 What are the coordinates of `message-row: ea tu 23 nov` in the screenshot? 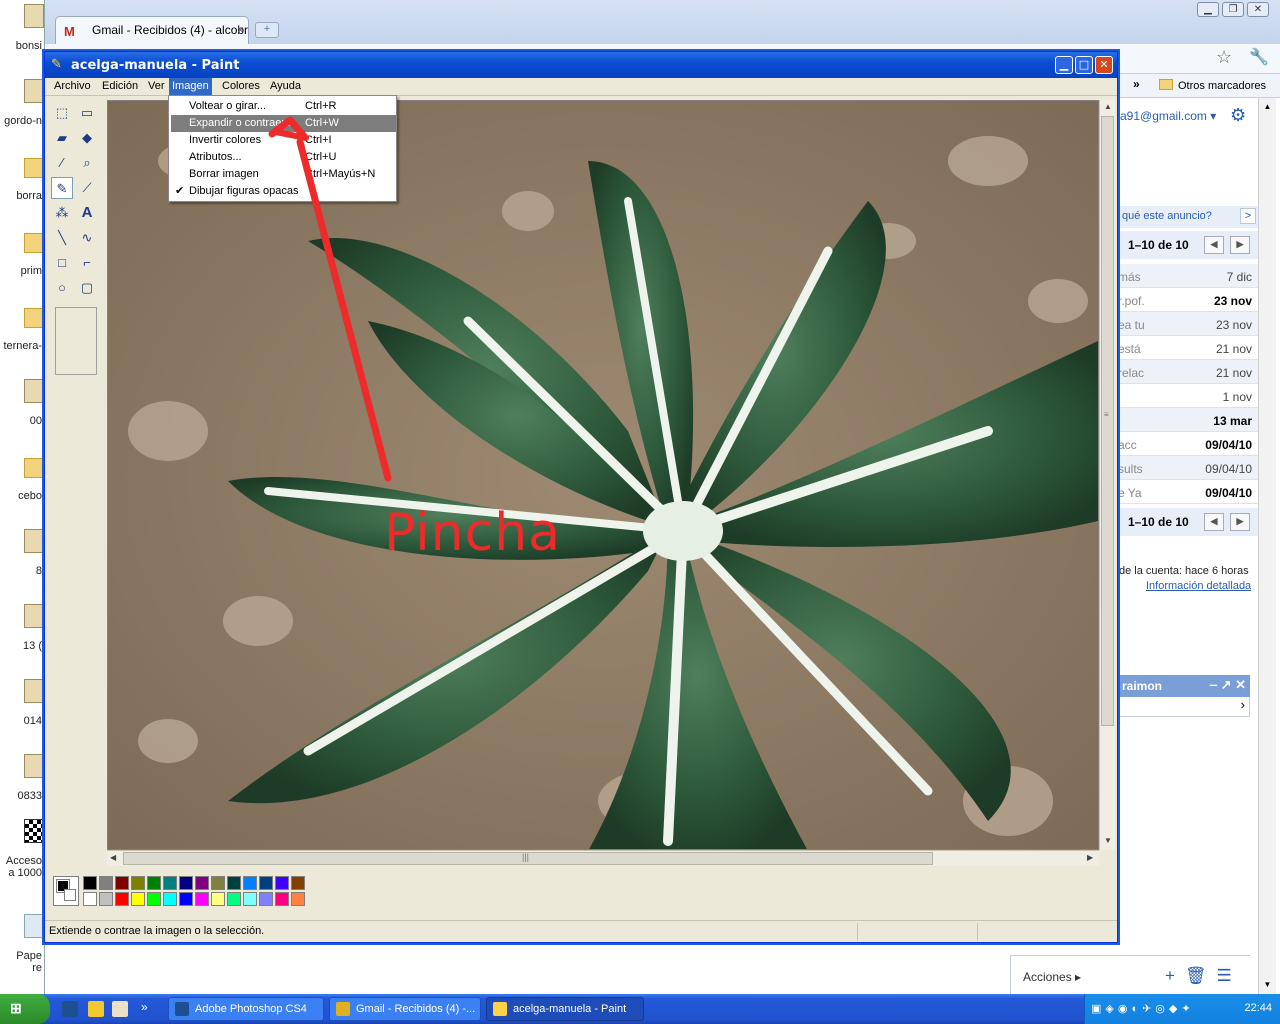 It's located at (1188, 324).